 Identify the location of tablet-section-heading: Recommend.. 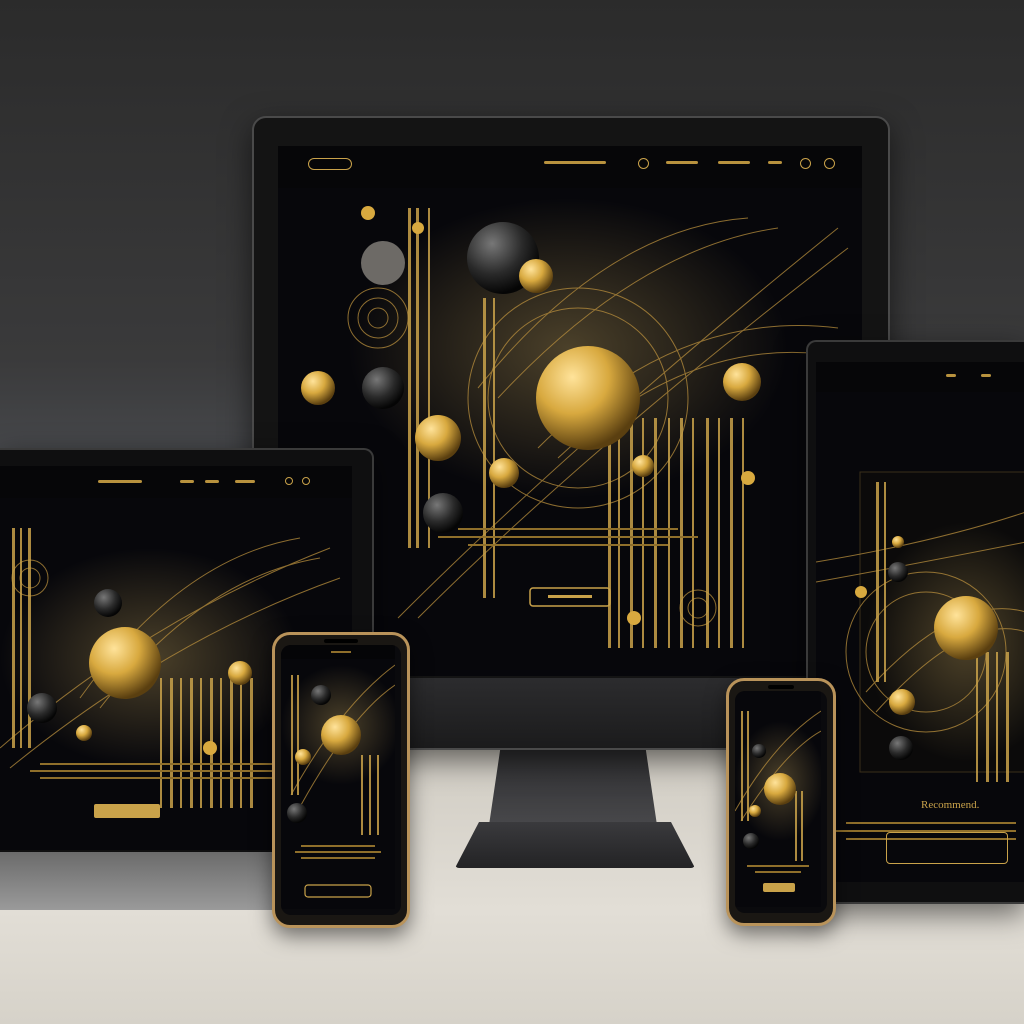
(950, 805).